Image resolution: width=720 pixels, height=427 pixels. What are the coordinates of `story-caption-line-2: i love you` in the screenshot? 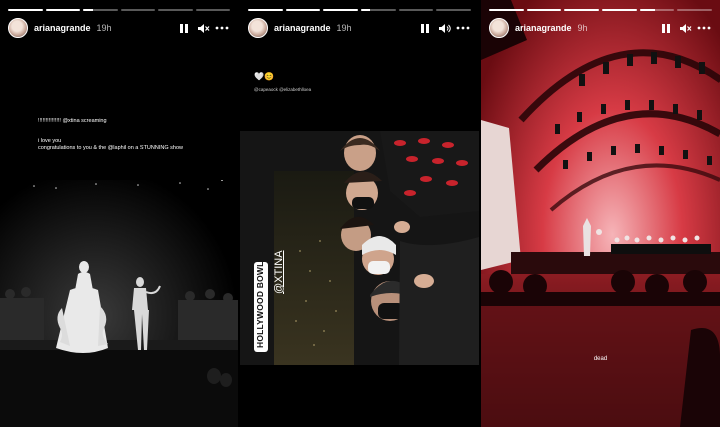 It's located at (50, 141).